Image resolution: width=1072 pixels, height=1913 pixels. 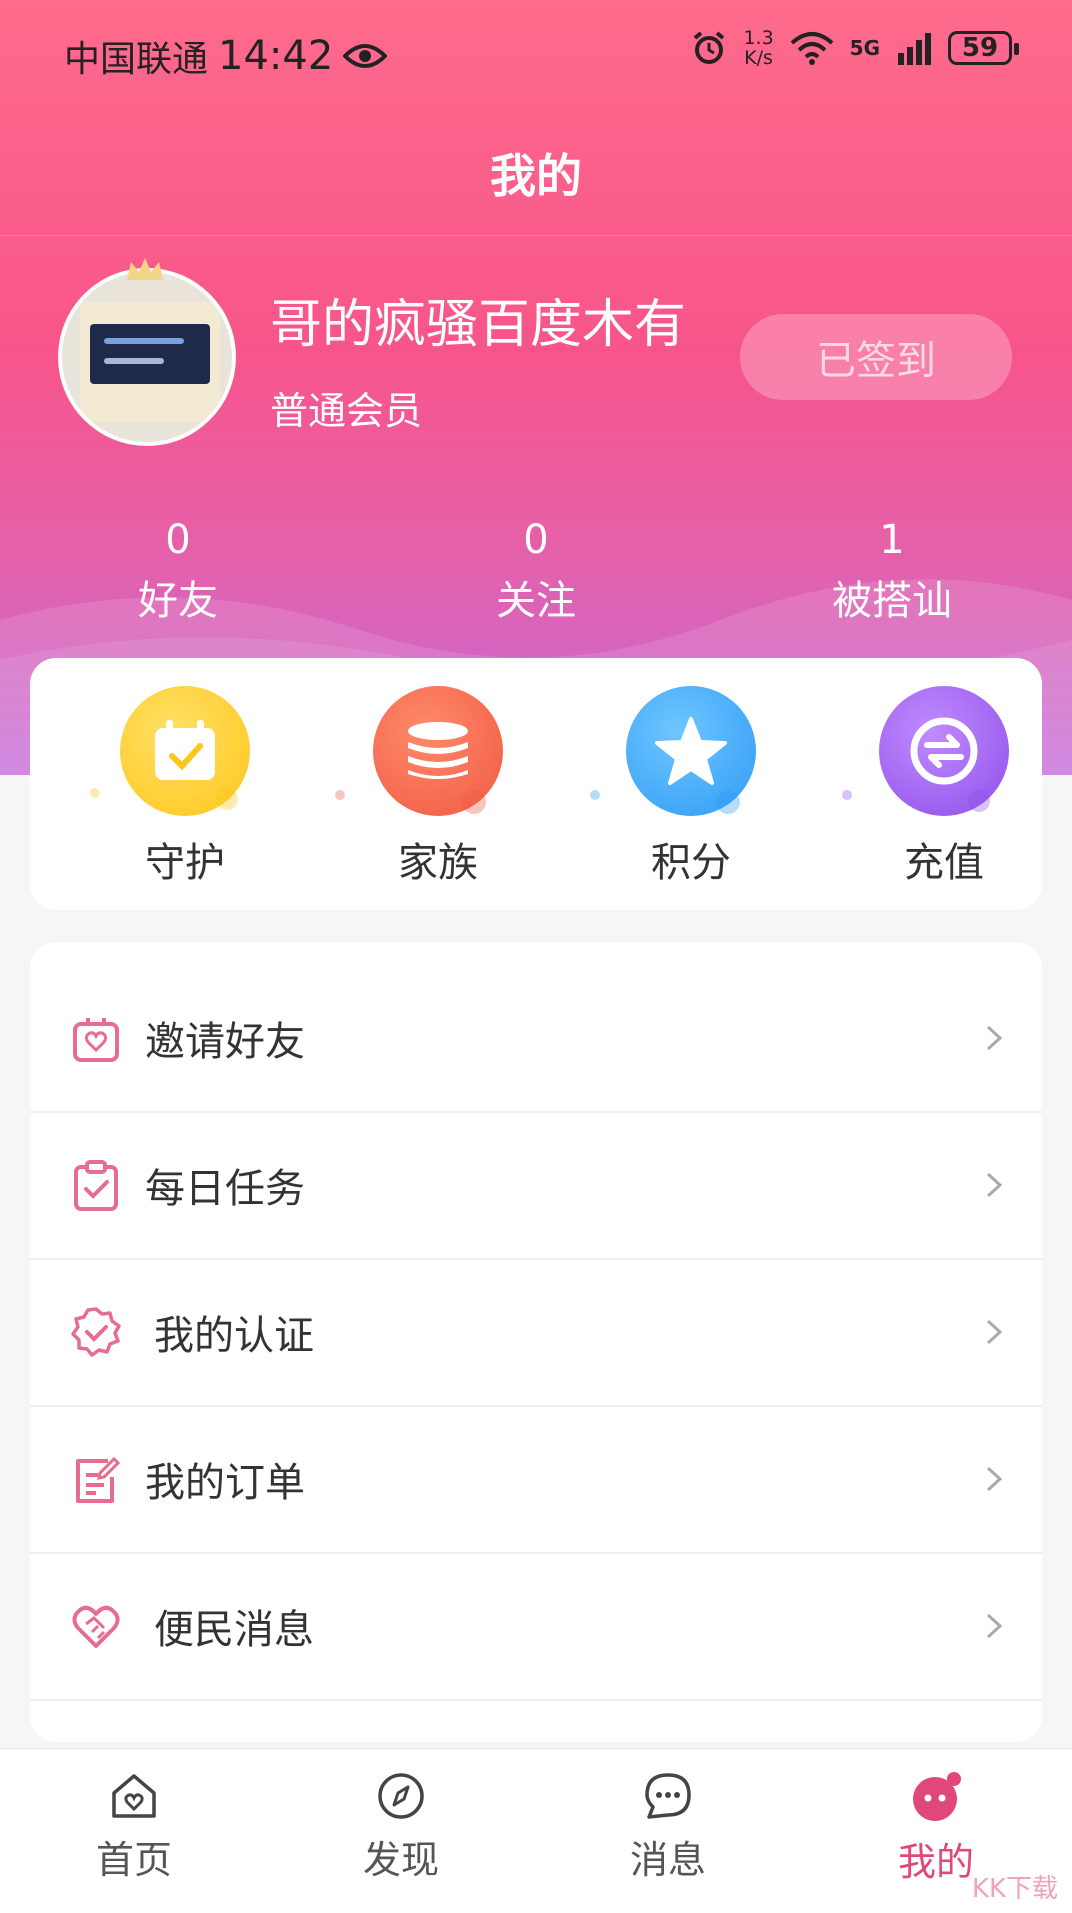 What do you see at coordinates (667, 1860) in the screenshot?
I see `tab-label: 消息` at bounding box center [667, 1860].